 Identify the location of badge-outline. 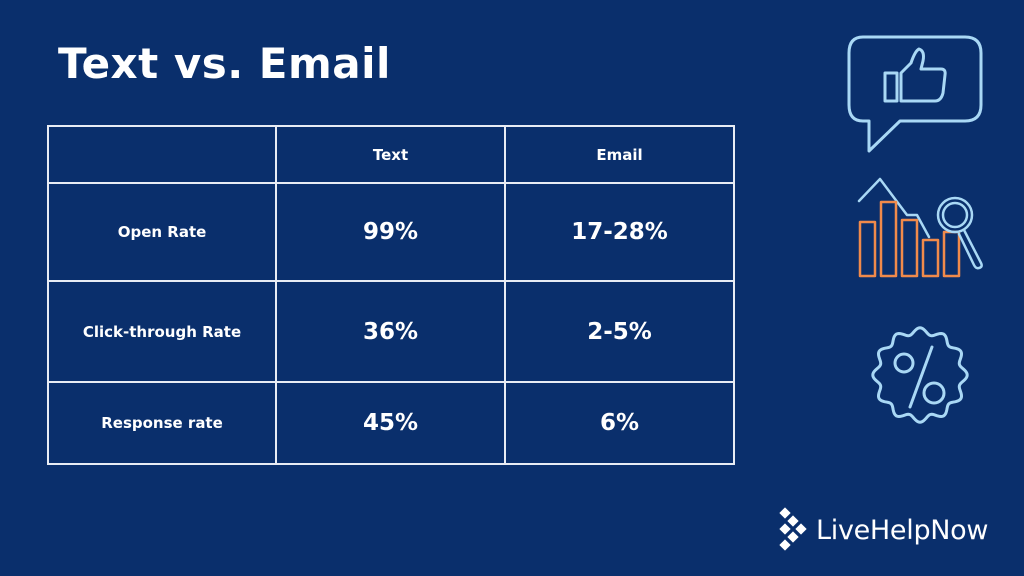
(920, 375).